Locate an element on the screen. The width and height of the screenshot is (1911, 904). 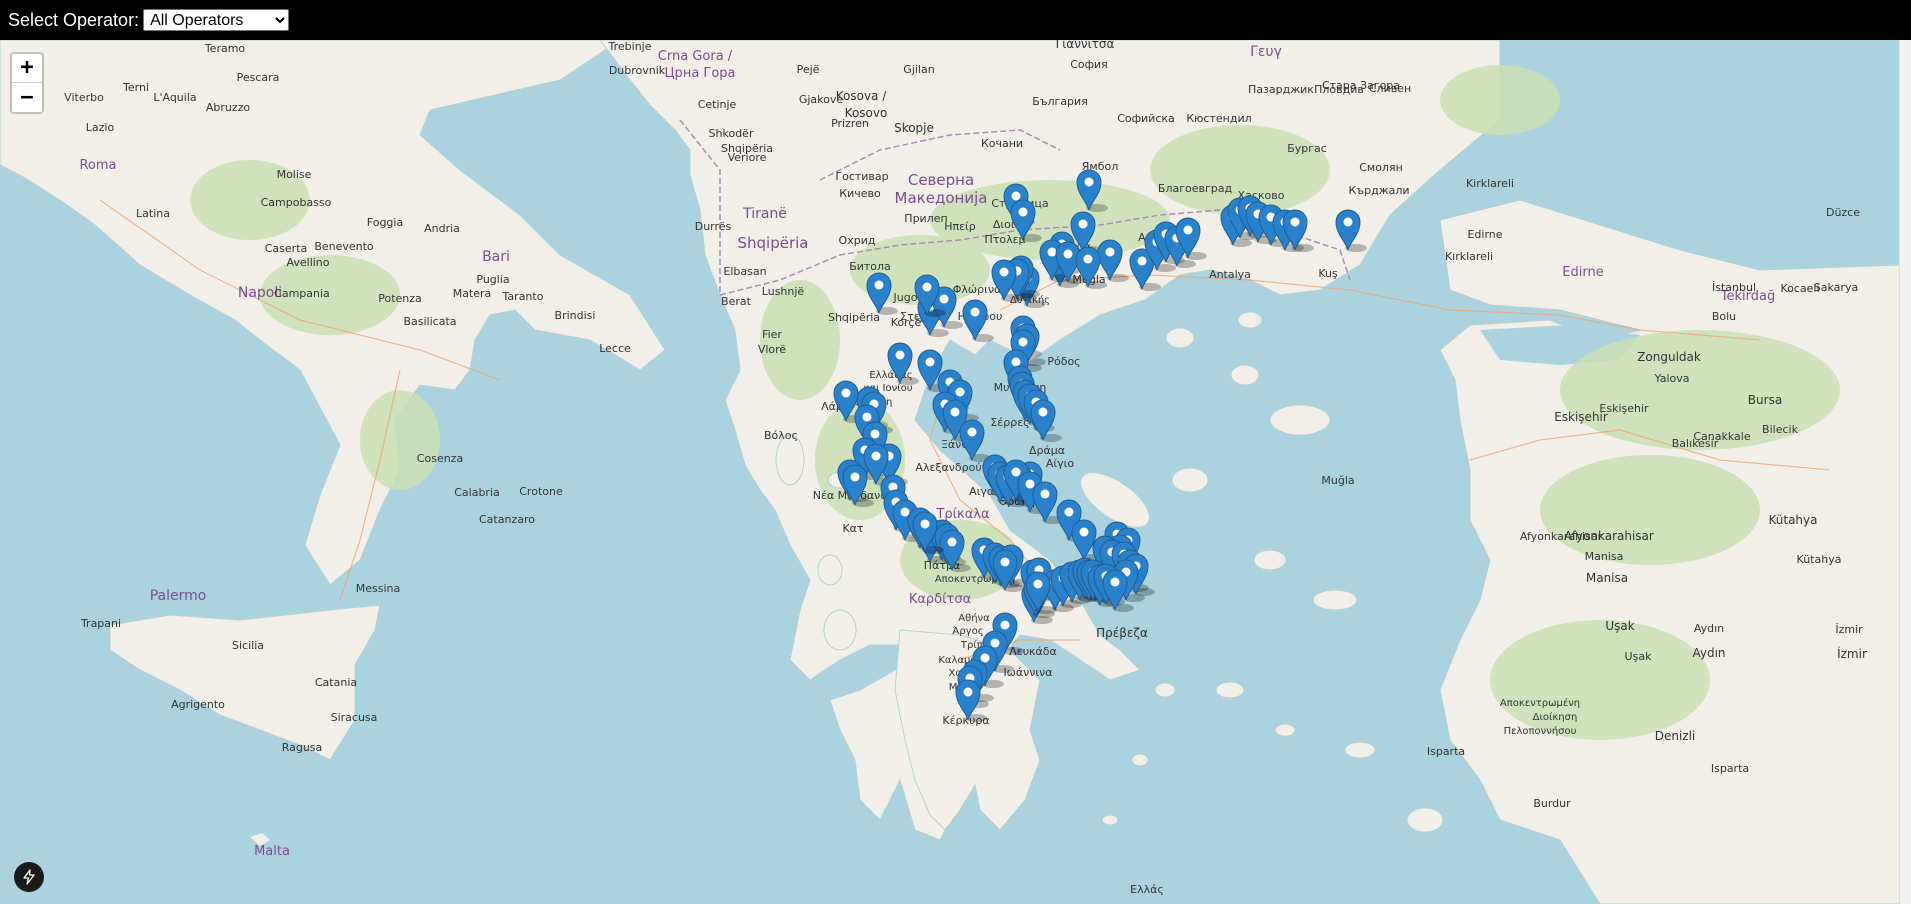
operator-label: Select Operator: is located at coordinates (74, 19).